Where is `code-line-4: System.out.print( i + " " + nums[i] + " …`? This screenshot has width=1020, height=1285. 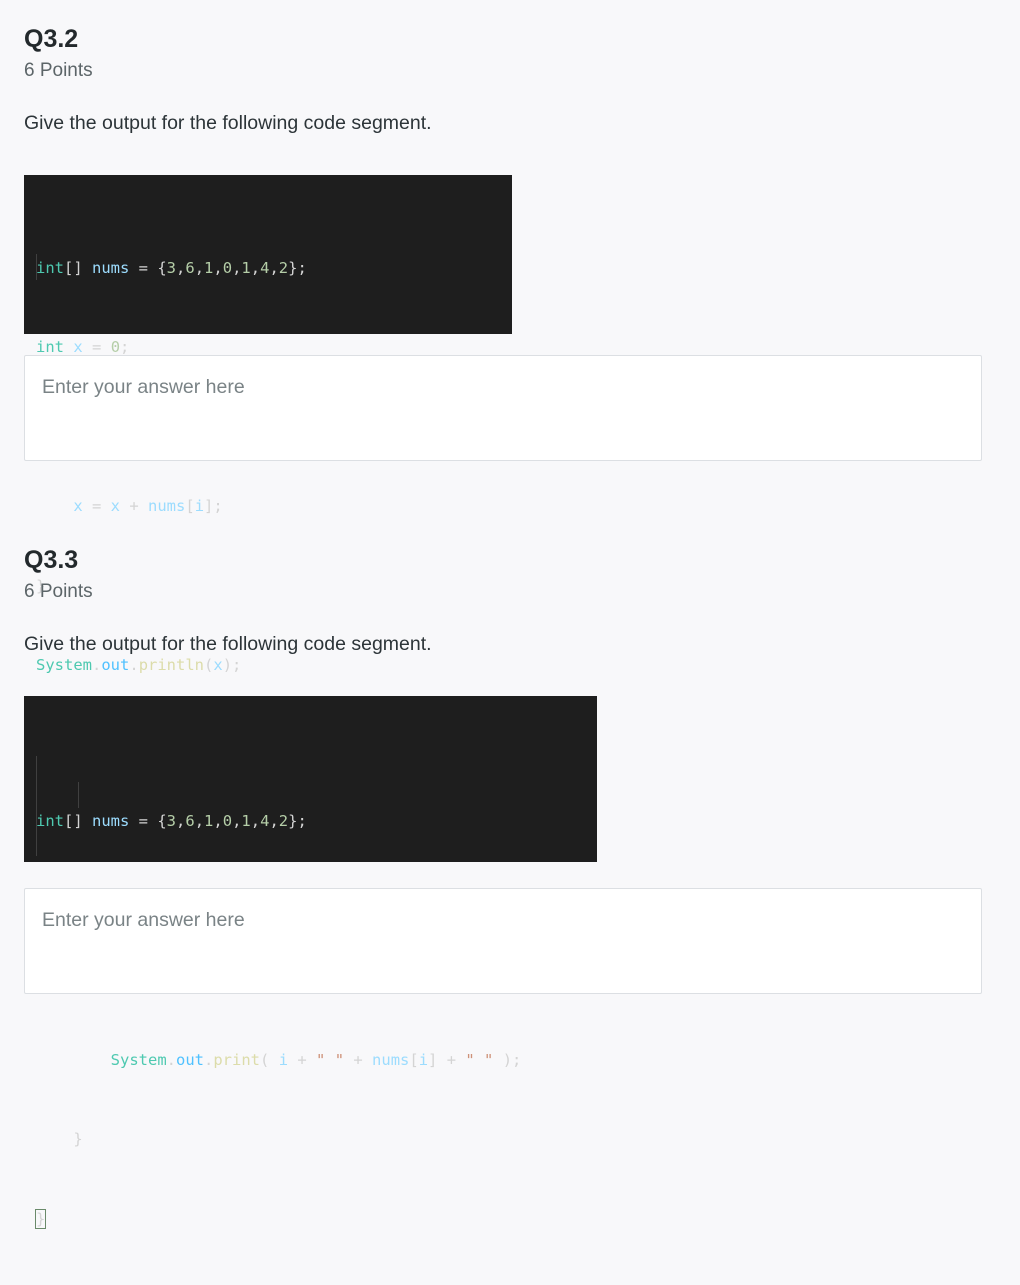
code-line-4: System.out.print( i + " " + nums[i] + " … is located at coordinates (316, 1059).